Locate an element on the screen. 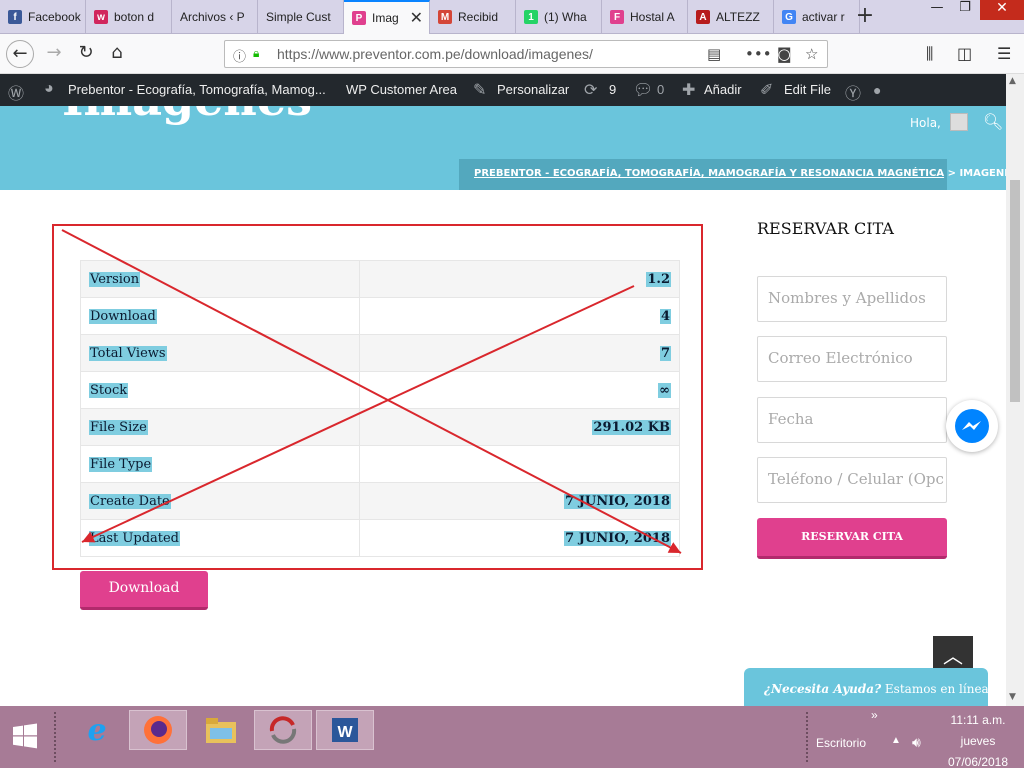  updates-icon: ⟳ is located at coordinates (590, 90).